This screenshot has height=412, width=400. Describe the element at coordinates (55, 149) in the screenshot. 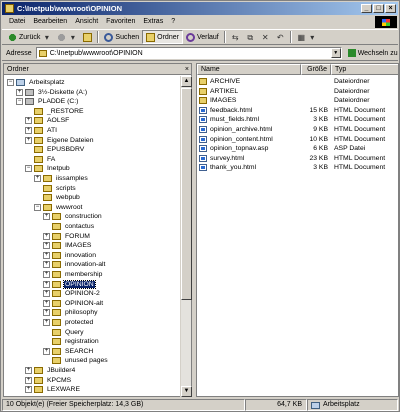

I see `tree-item: EPUSBDRV` at that location.